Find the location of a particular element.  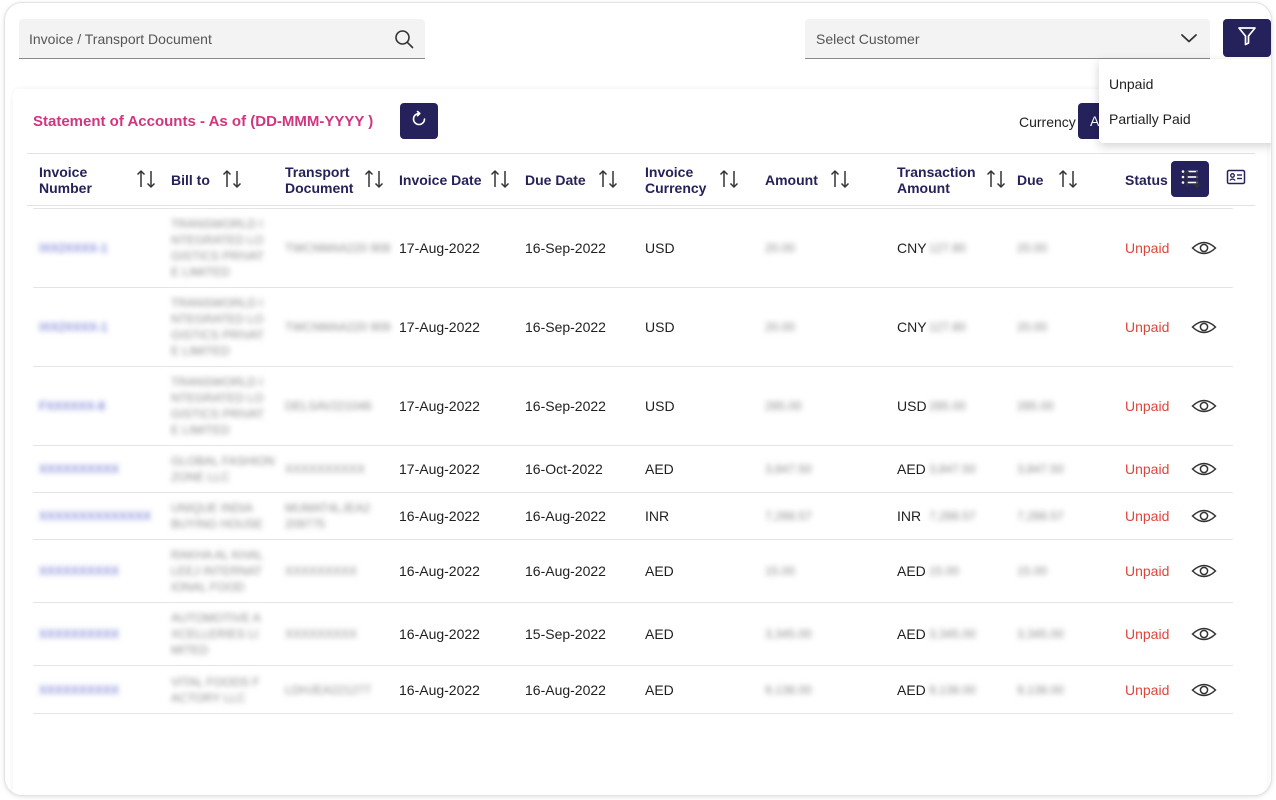

currency-toggle-label: A is located at coordinates (1095, 121).